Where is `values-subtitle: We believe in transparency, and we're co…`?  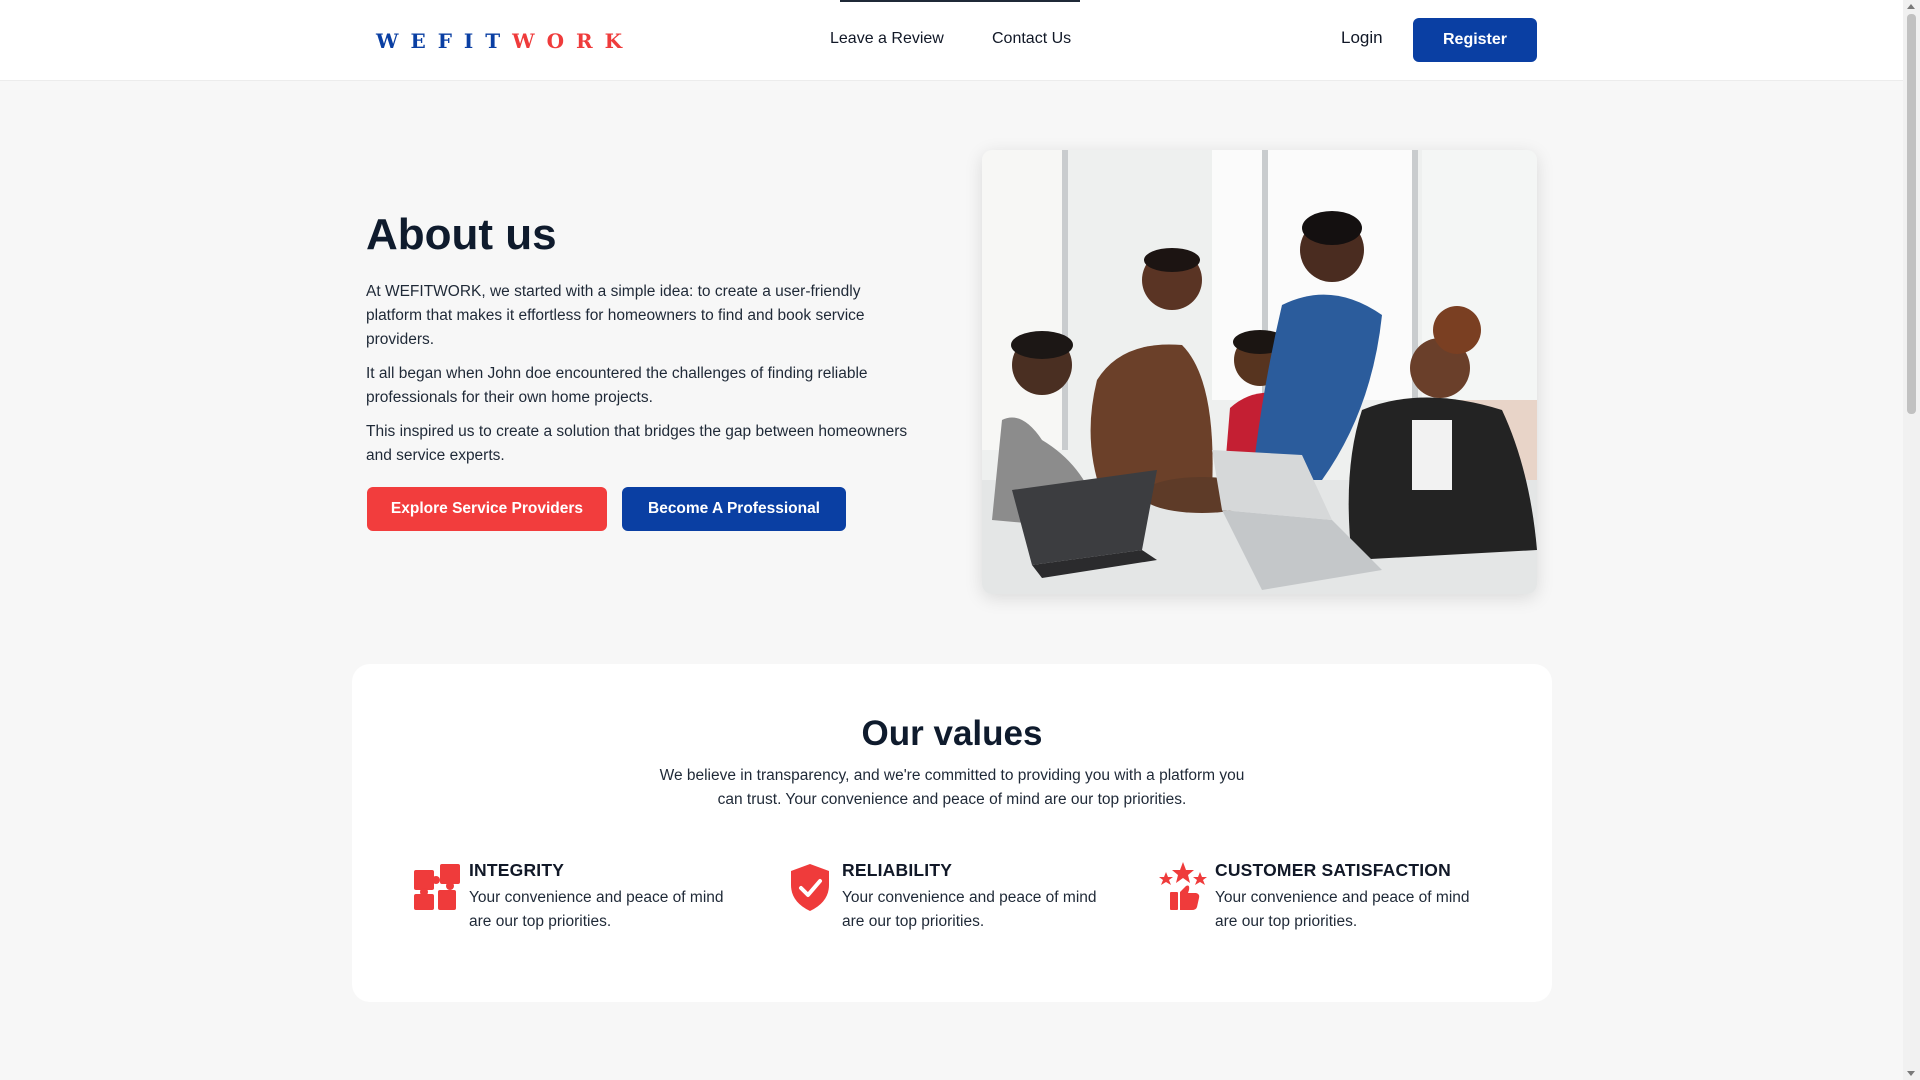 values-subtitle: We believe in transparency, and we're co… is located at coordinates (952, 787).